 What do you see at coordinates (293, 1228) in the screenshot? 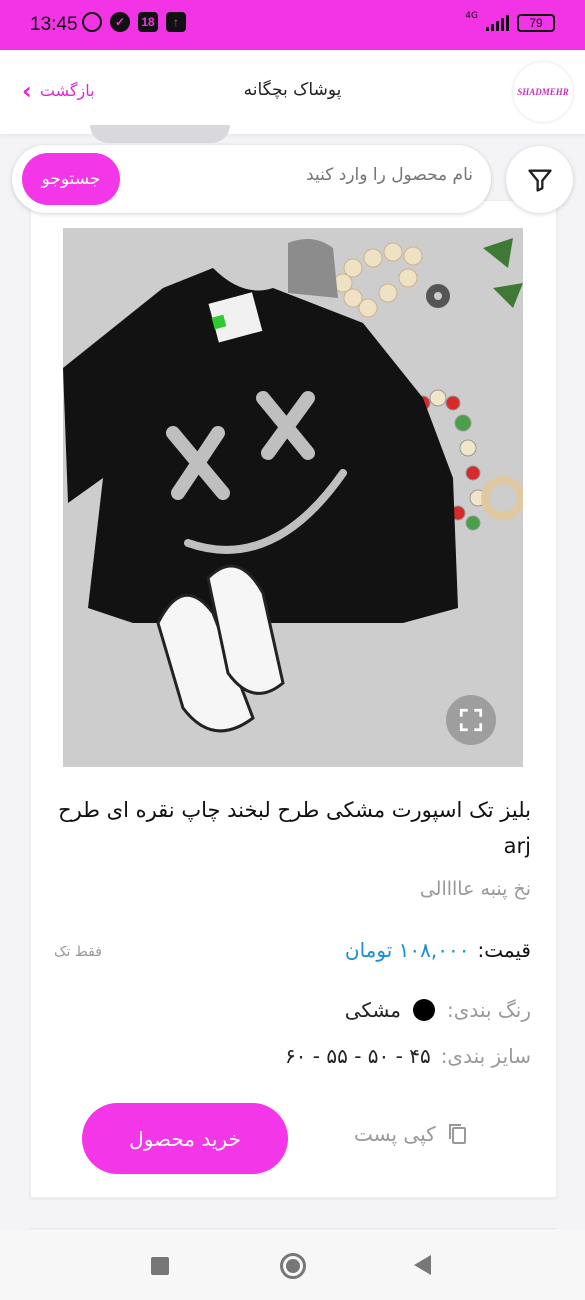
I see `divider` at bounding box center [293, 1228].